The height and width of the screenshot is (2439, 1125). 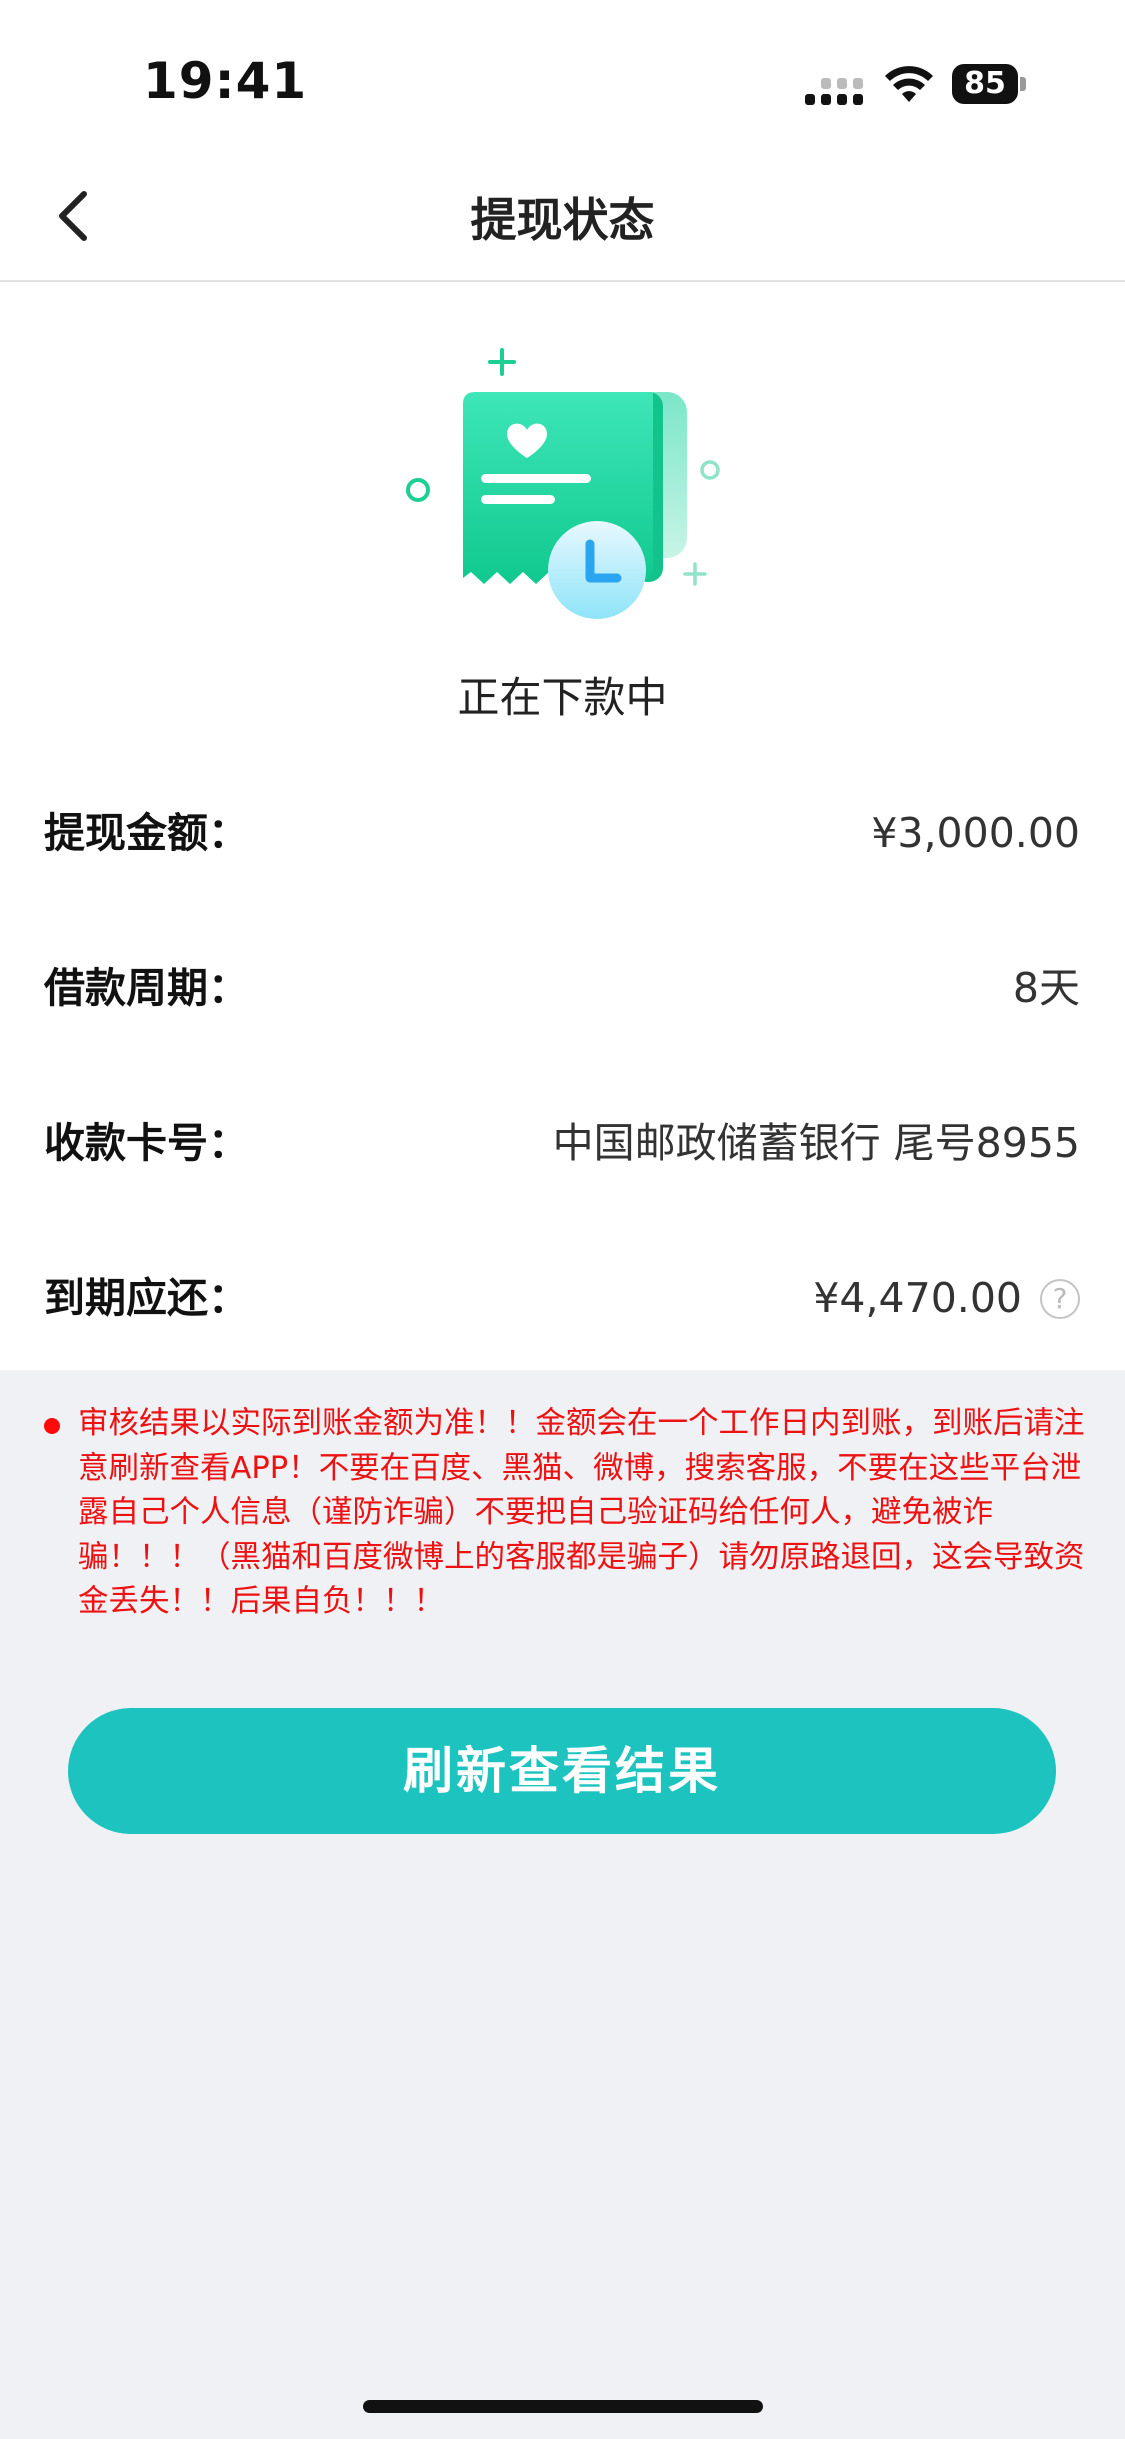 What do you see at coordinates (816, 1143) in the screenshot?
I see `receiving-card-value: 中国邮政储蓄银行 尾号8955` at bounding box center [816, 1143].